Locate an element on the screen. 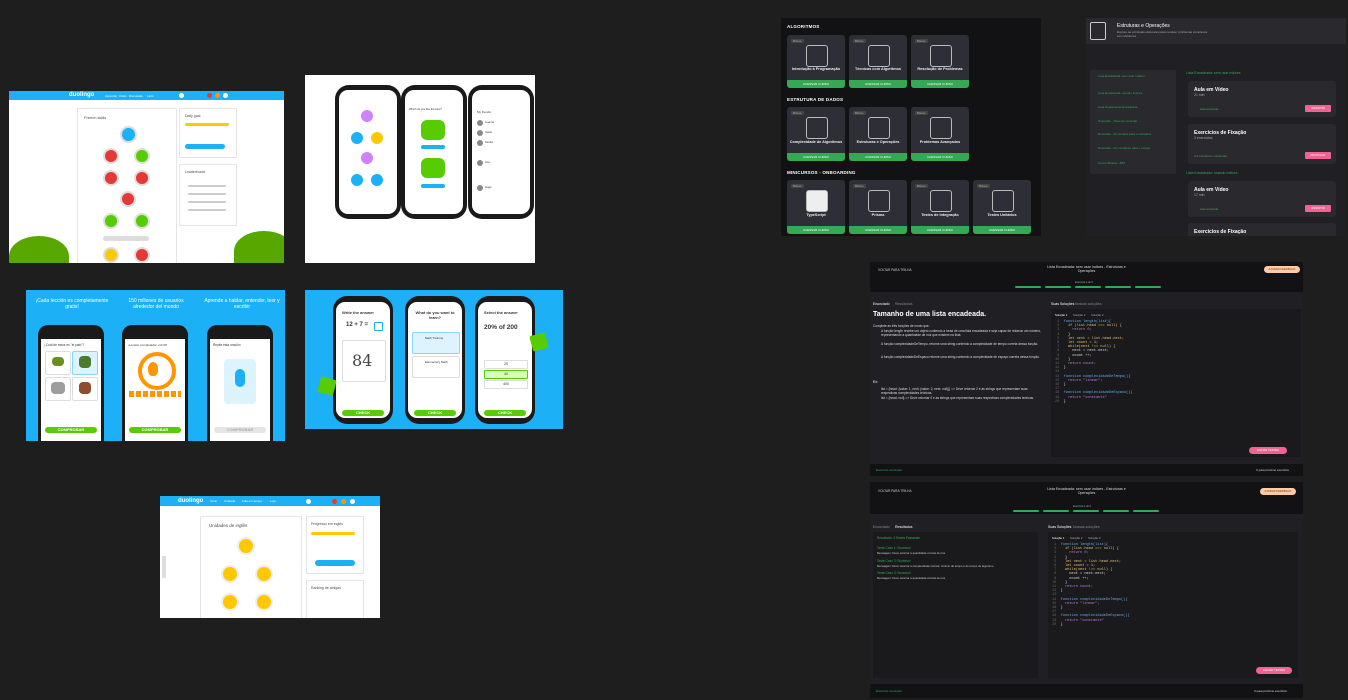 This screenshot has width=1348, height=700. course-card: Bônus Problemas Avançados ACESSAR CURSO is located at coordinates (940, 134).